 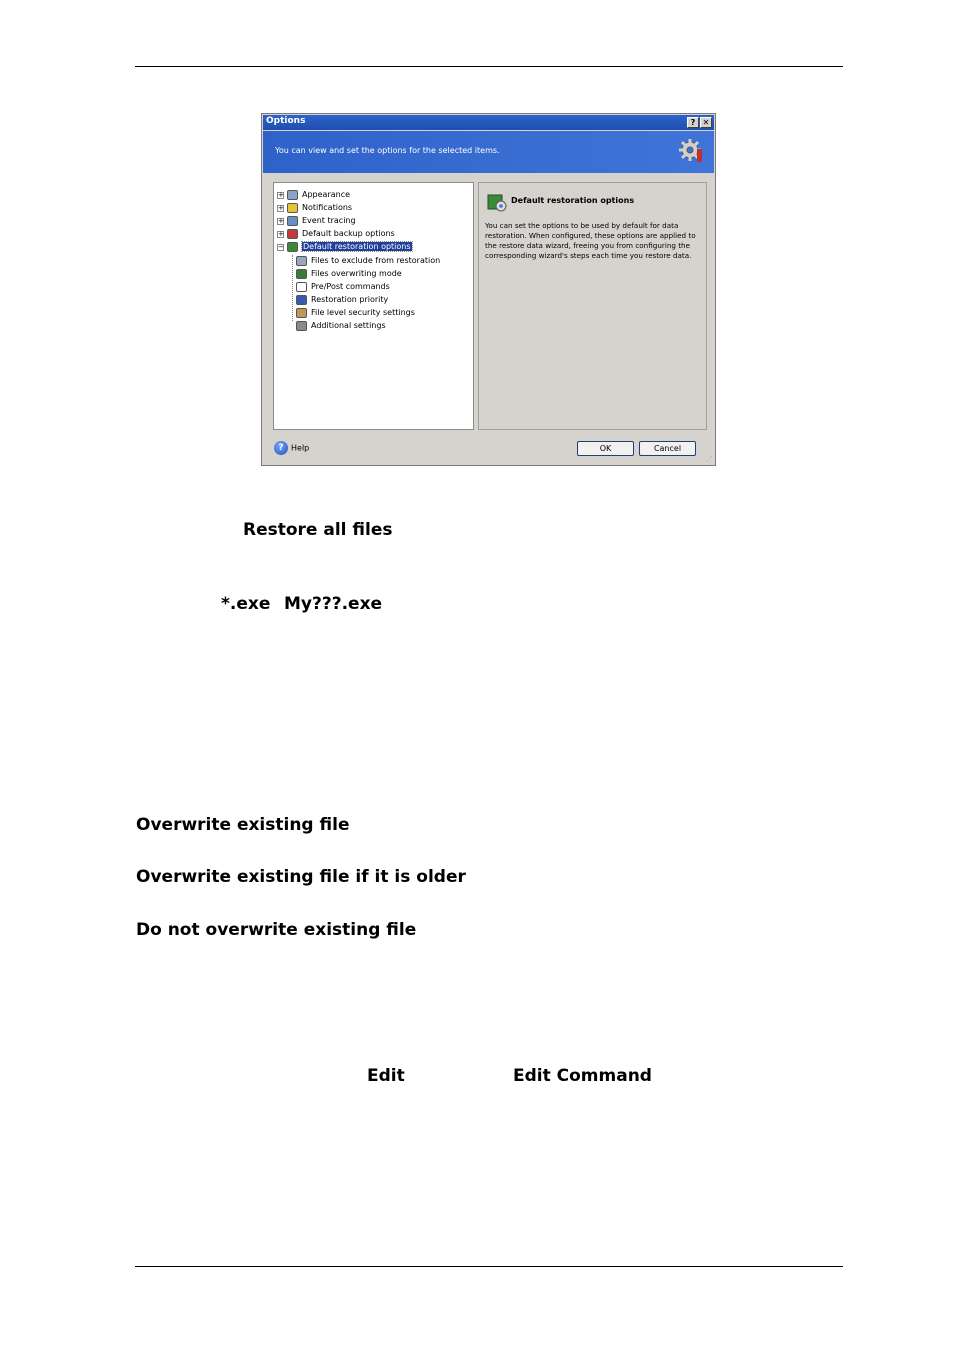 What do you see at coordinates (348, 233) in the screenshot?
I see `tree-item-label: Default backup options` at bounding box center [348, 233].